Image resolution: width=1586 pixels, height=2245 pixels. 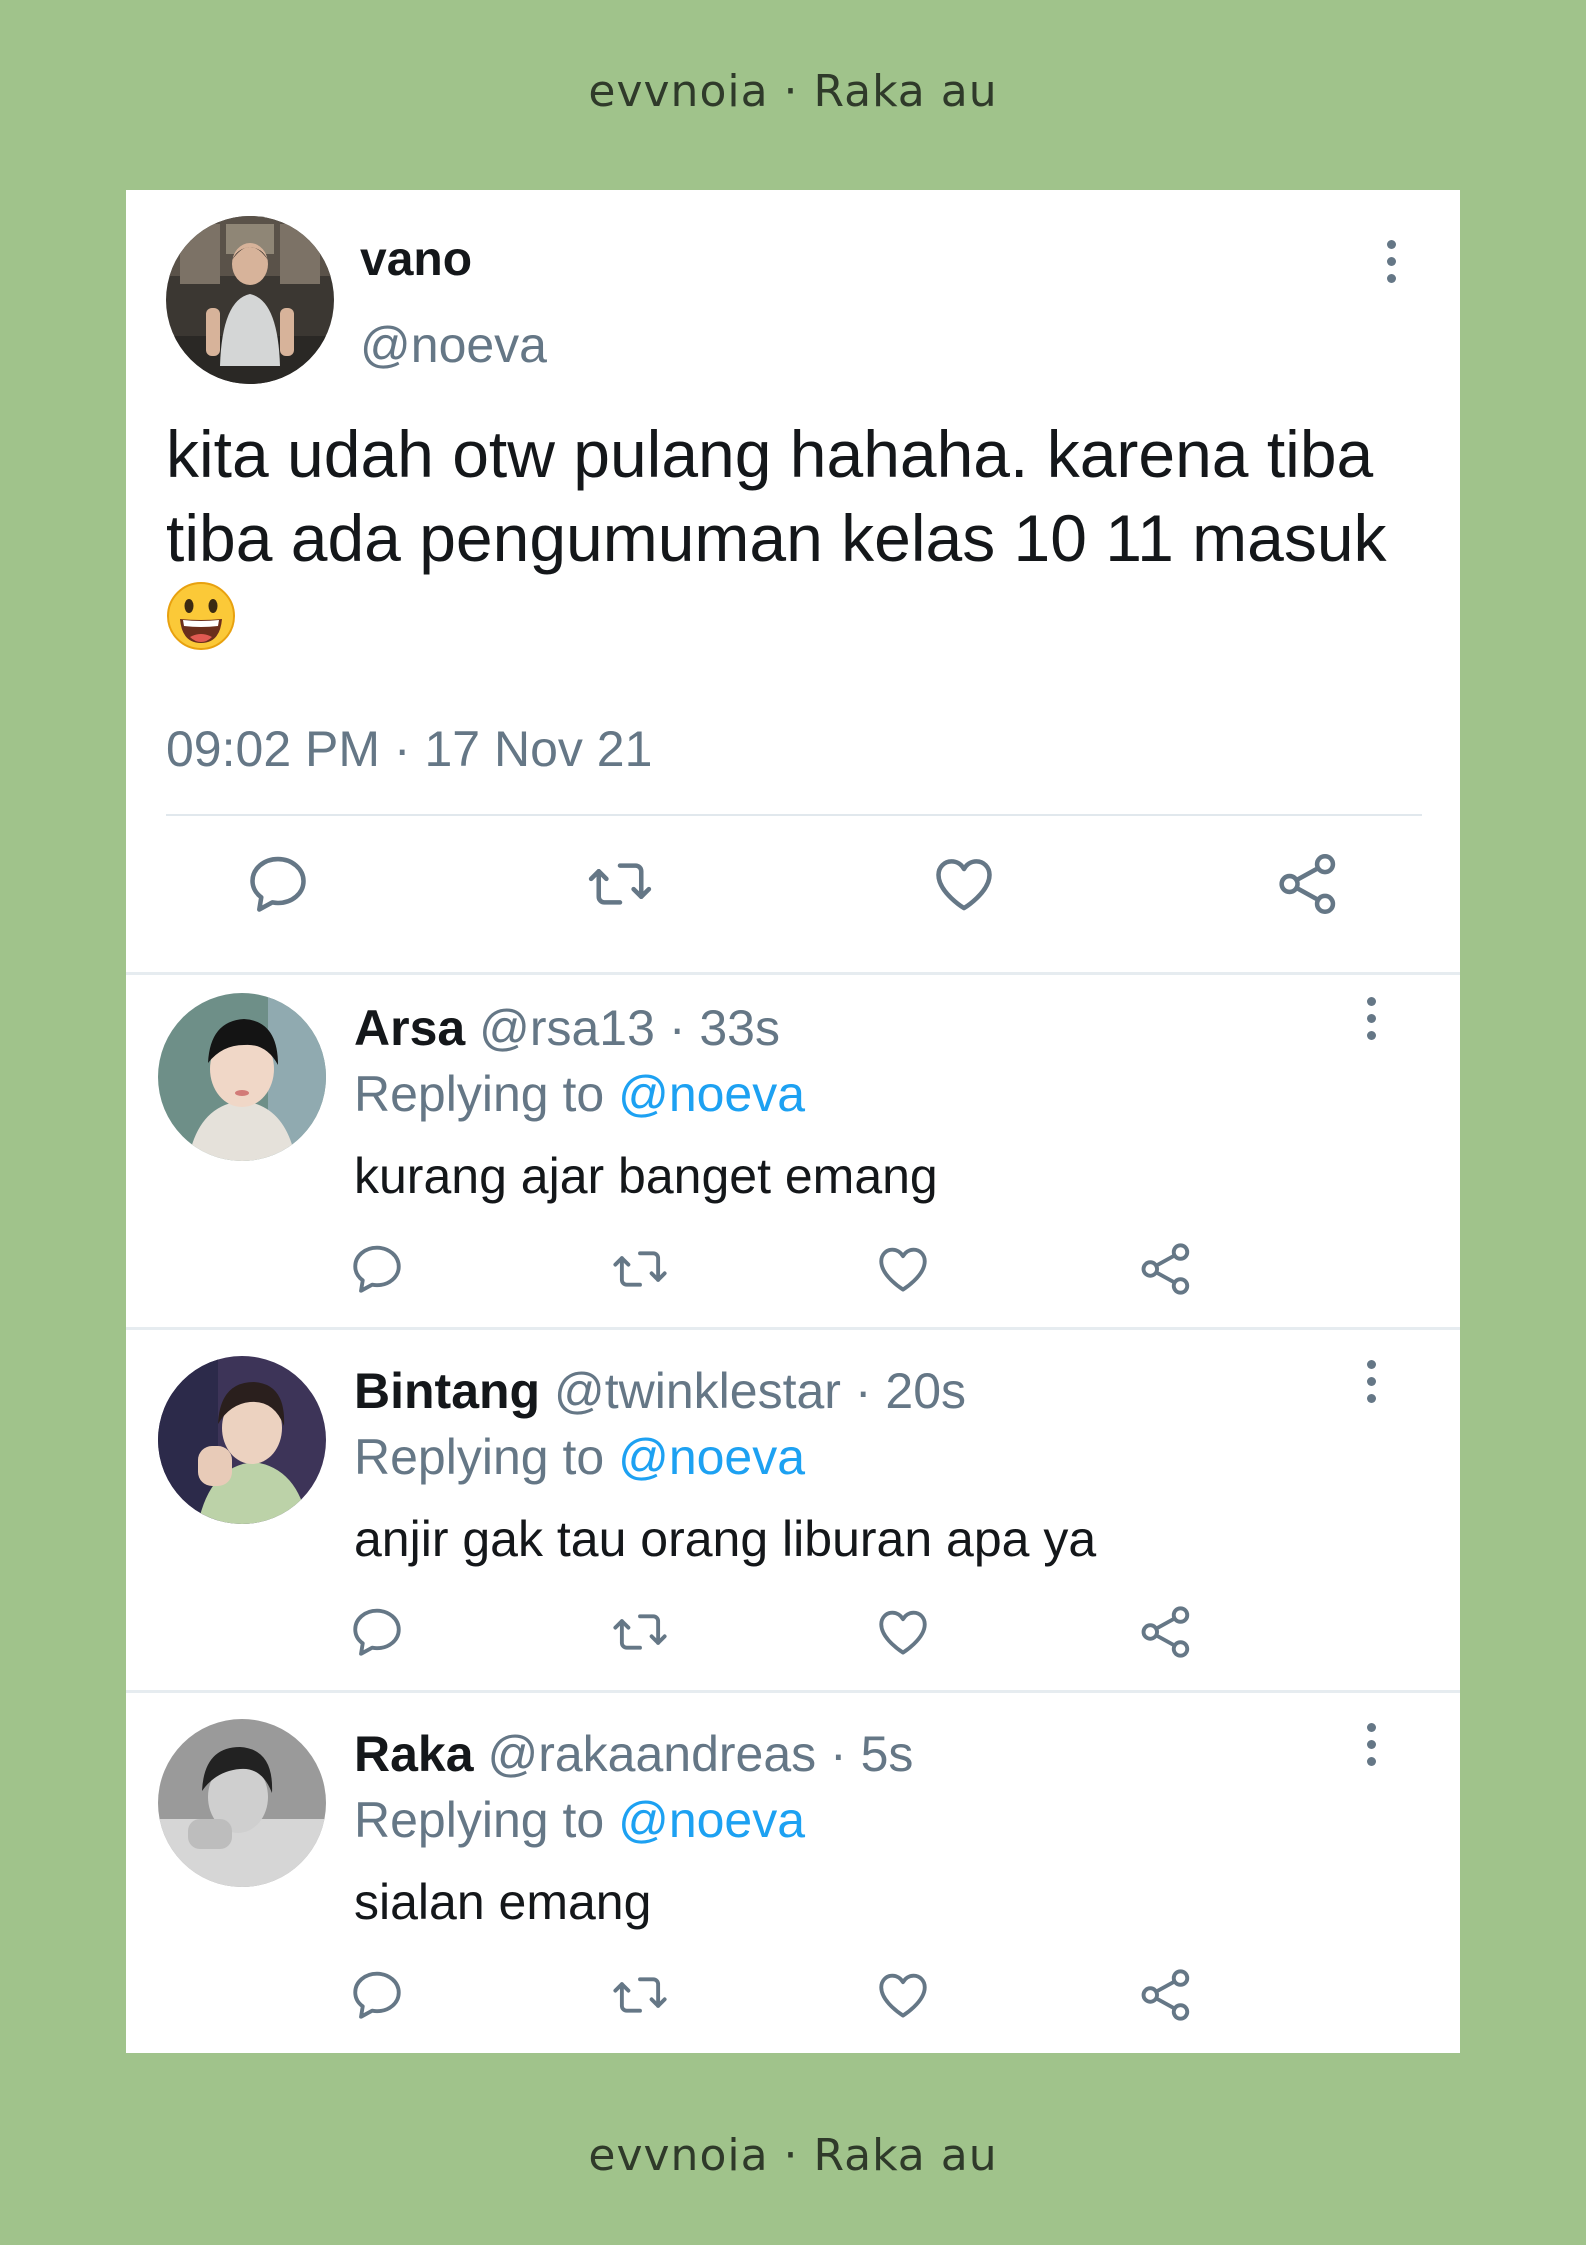 What do you see at coordinates (447, 1391) in the screenshot?
I see `author-name: Bintang` at bounding box center [447, 1391].